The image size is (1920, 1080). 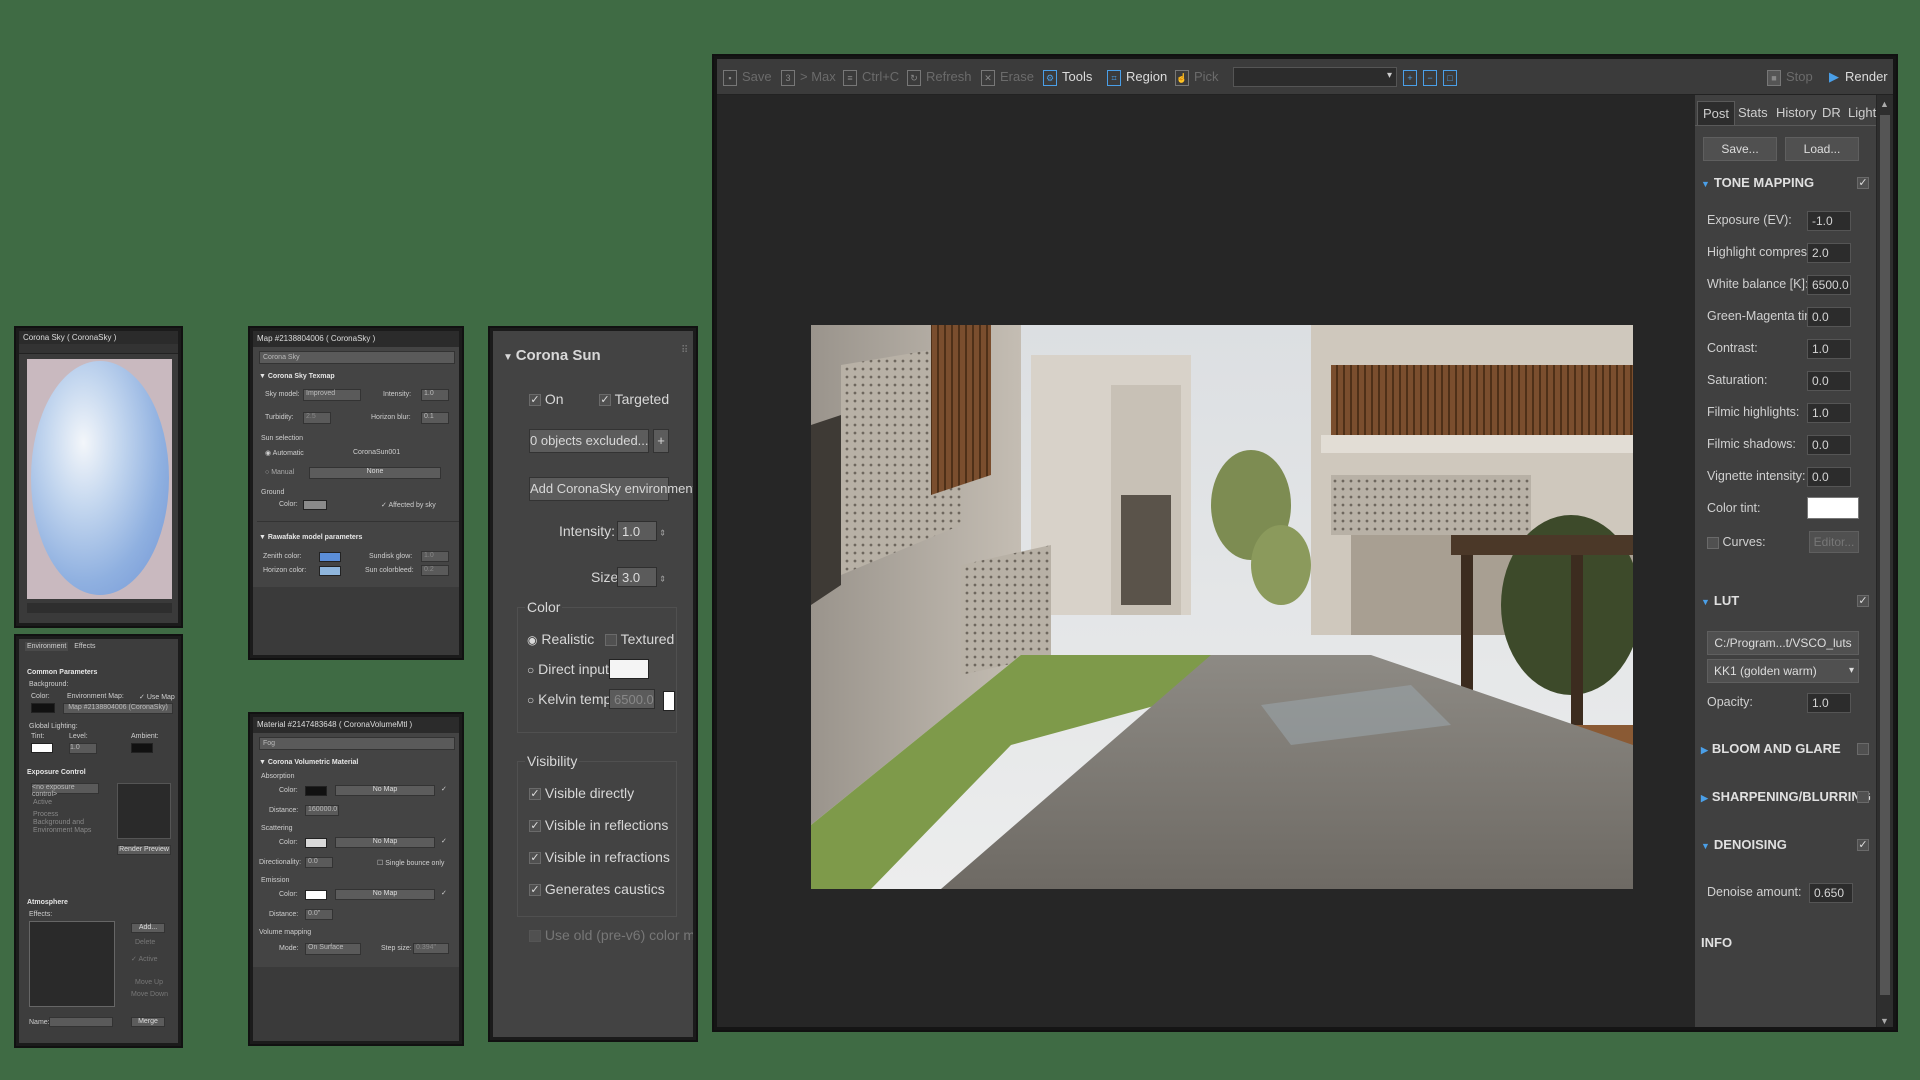 What do you see at coordinates (144, 850) in the screenshot?
I see `render-preview-button: Render Preview` at bounding box center [144, 850].